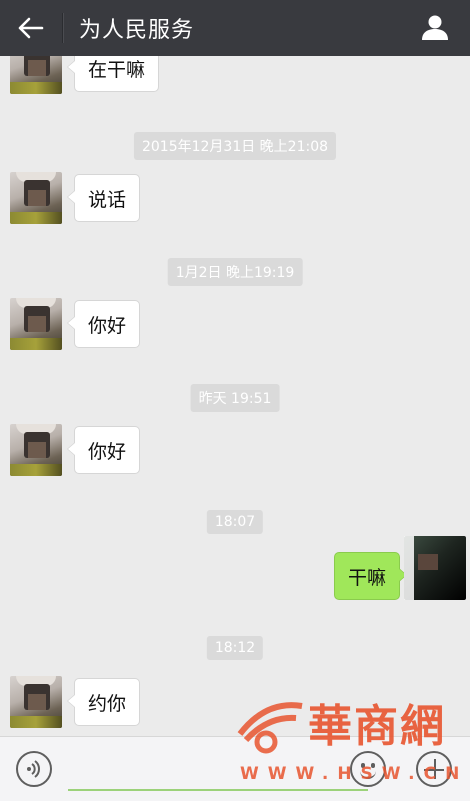 Image resolution: width=470 pixels, height=801 pixels. Describe the element at coordinates (235, 522) in the screenshot. I see `timestamp: 18:07` at that location.